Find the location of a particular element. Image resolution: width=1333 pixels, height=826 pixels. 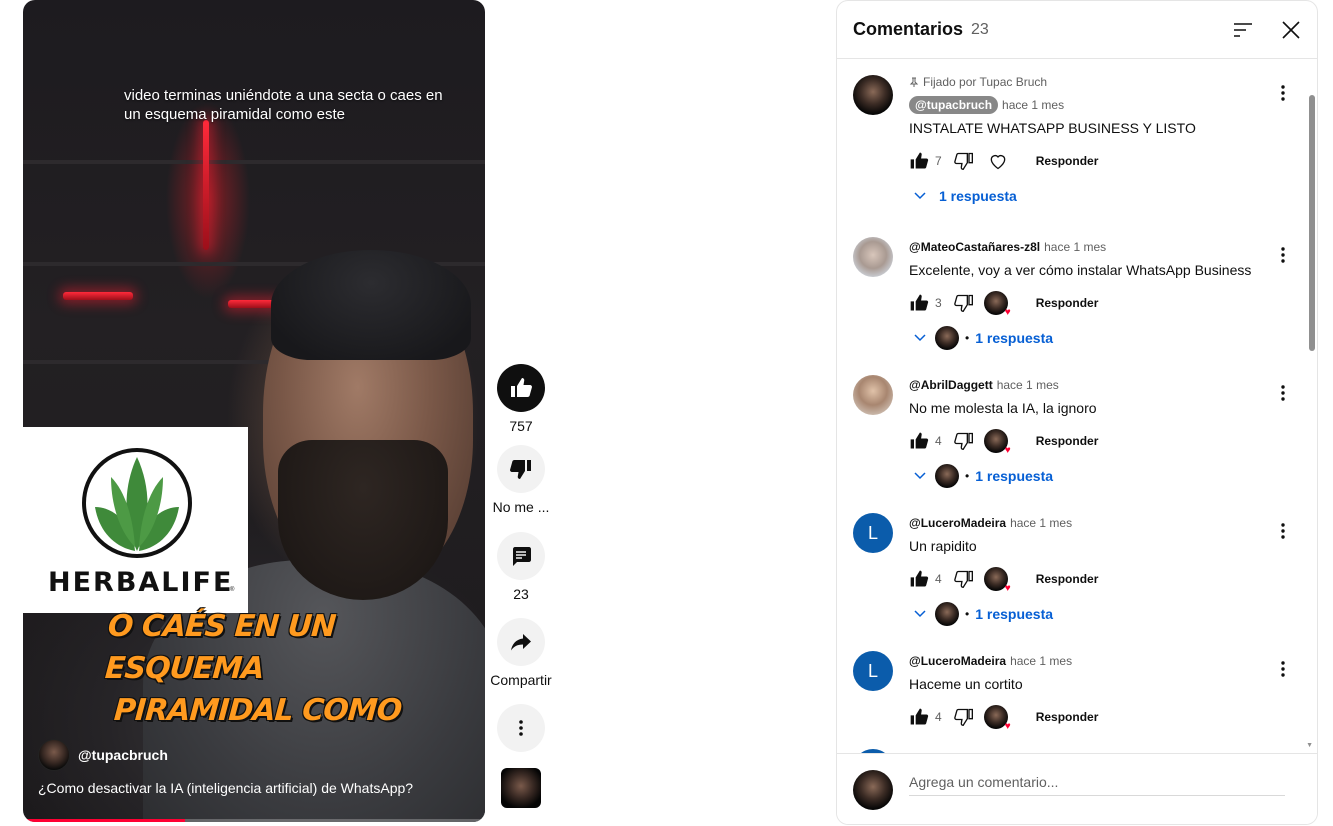

channel-avatar is located at coordinates (54, 755).